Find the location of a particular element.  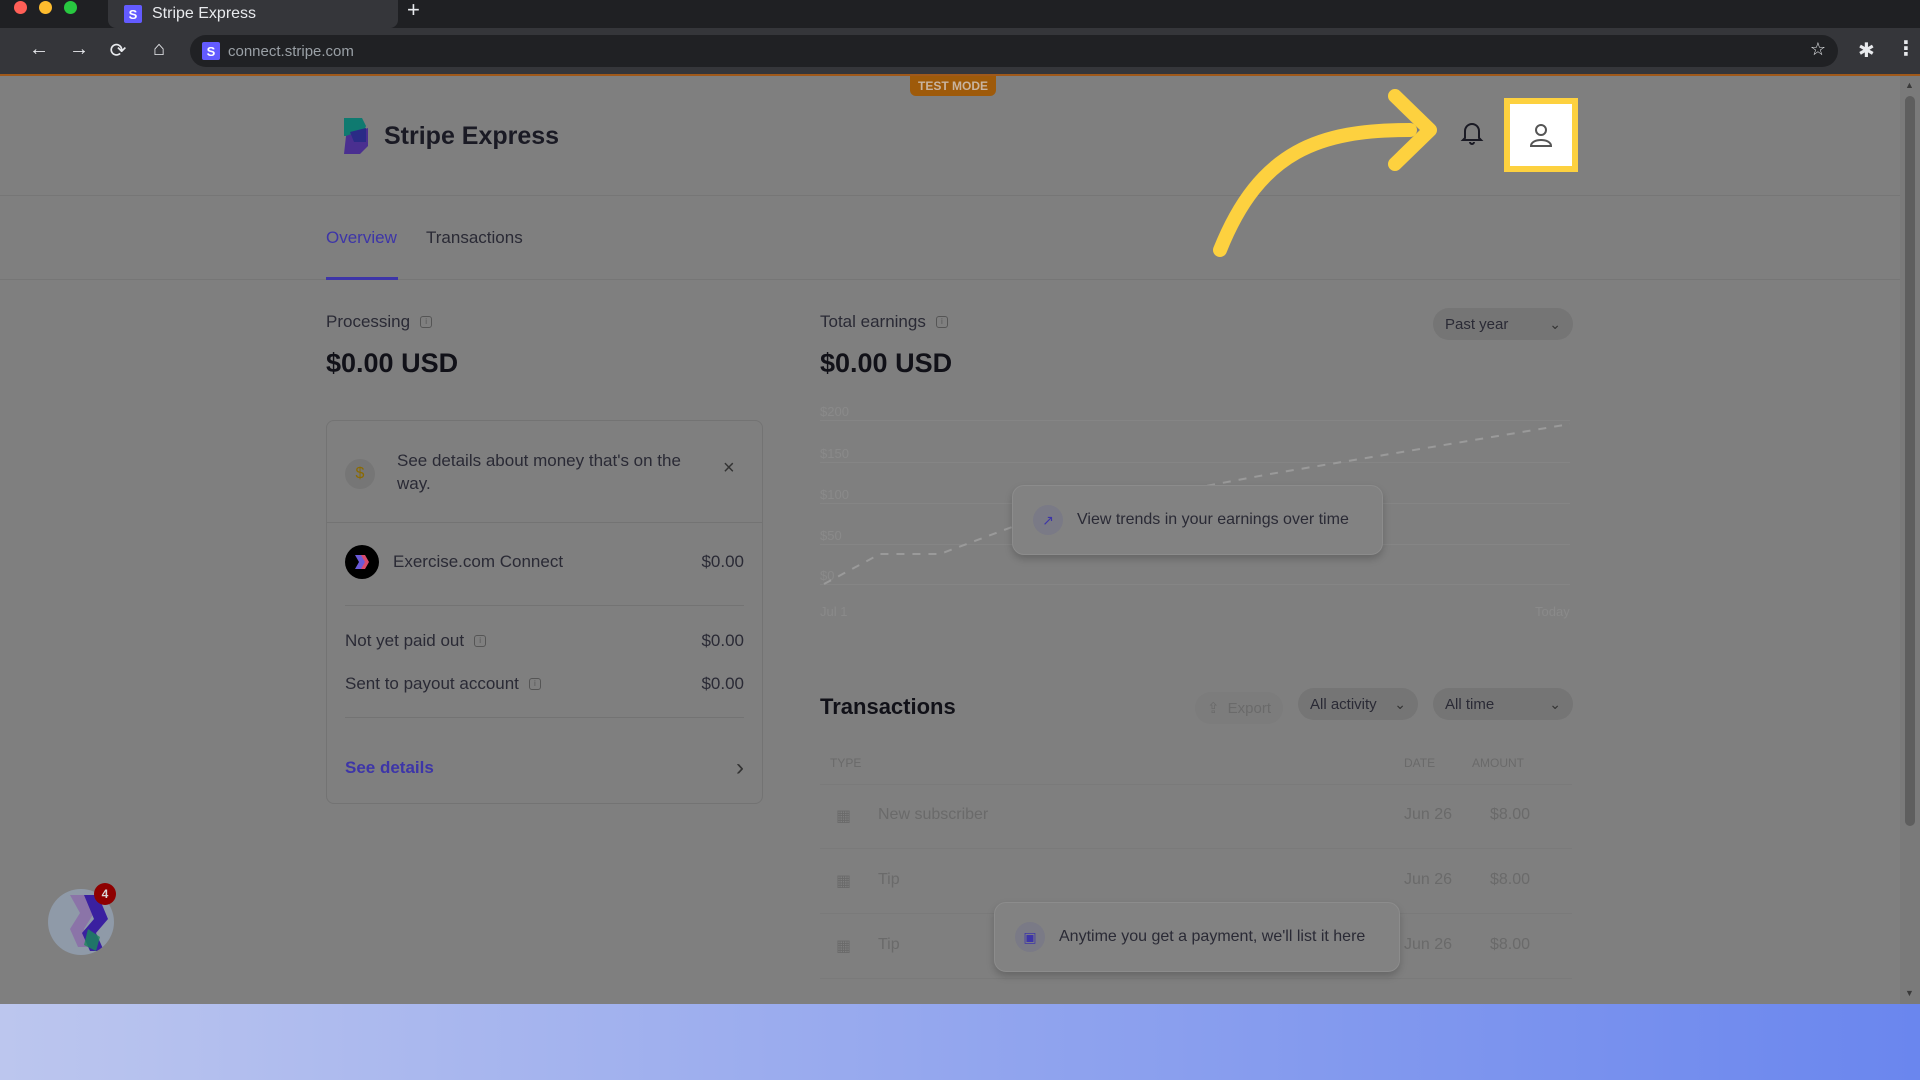

earnings-trend-overlay: ↗ View trends in your earnings over time is located at coordinates (1197, 520).